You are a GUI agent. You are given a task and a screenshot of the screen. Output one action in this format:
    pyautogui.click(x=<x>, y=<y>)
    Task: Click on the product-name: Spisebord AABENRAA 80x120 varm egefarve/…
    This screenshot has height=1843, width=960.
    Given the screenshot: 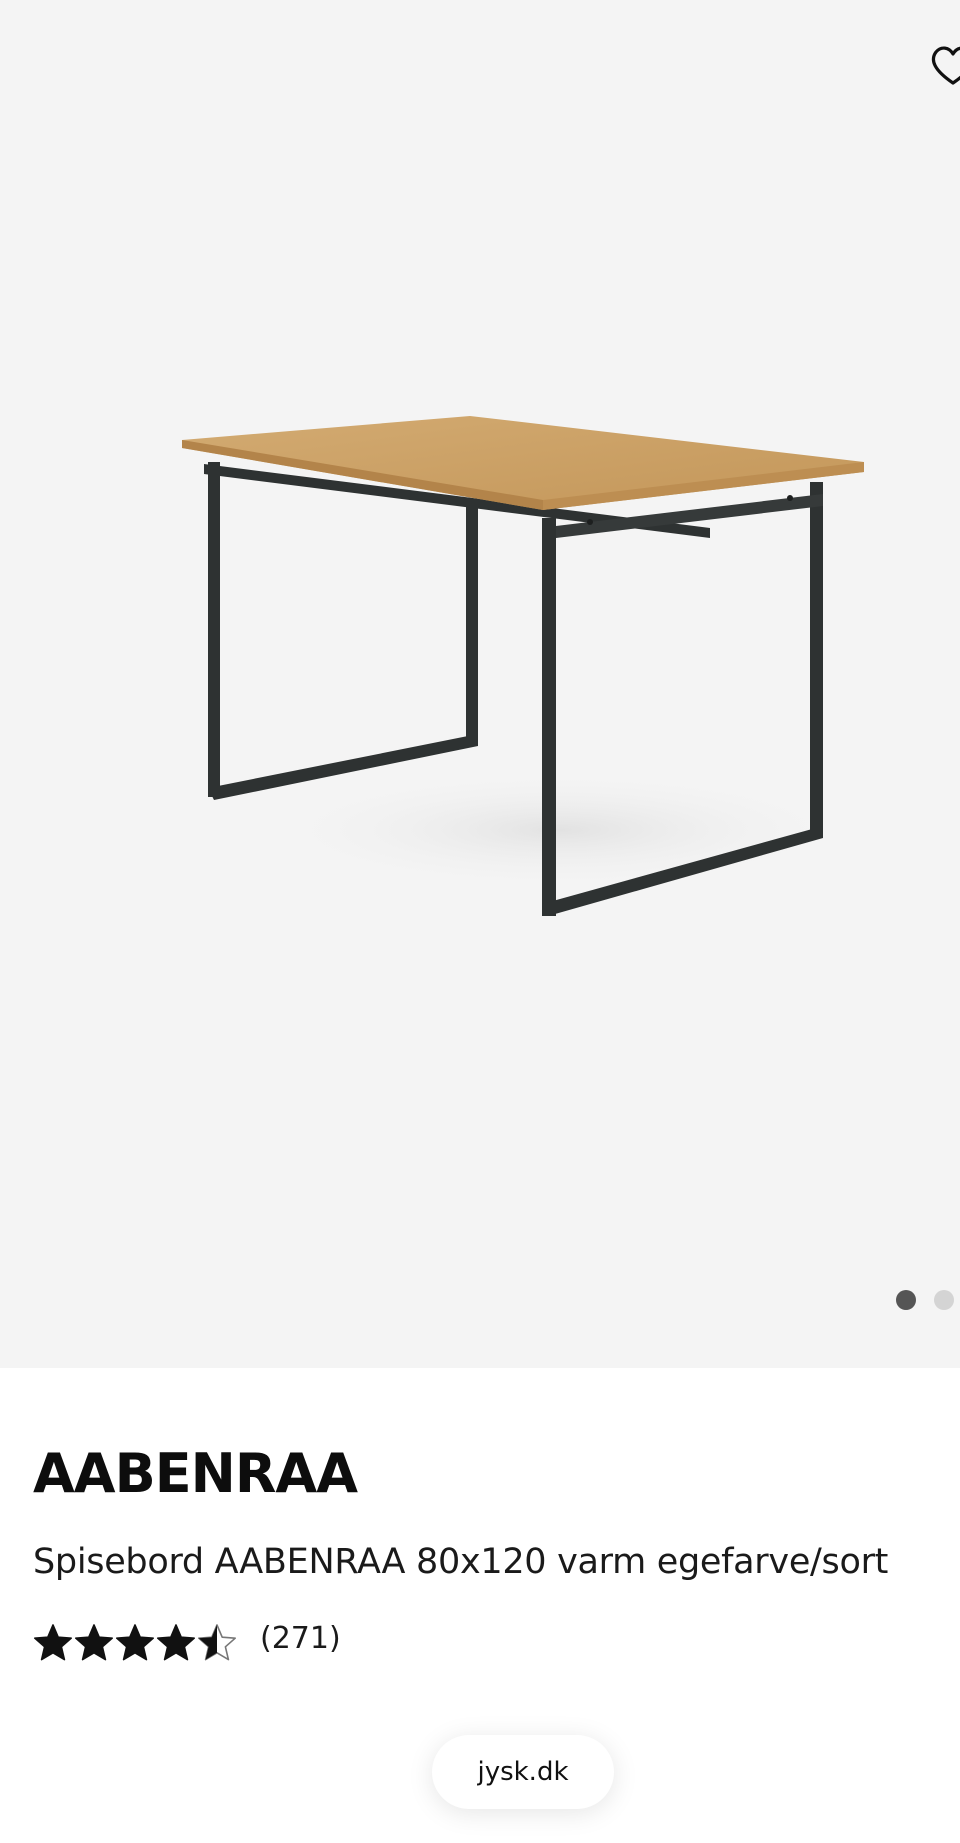 What is the action you would take?
    pyautogui.click(x=461, y=1562)
    